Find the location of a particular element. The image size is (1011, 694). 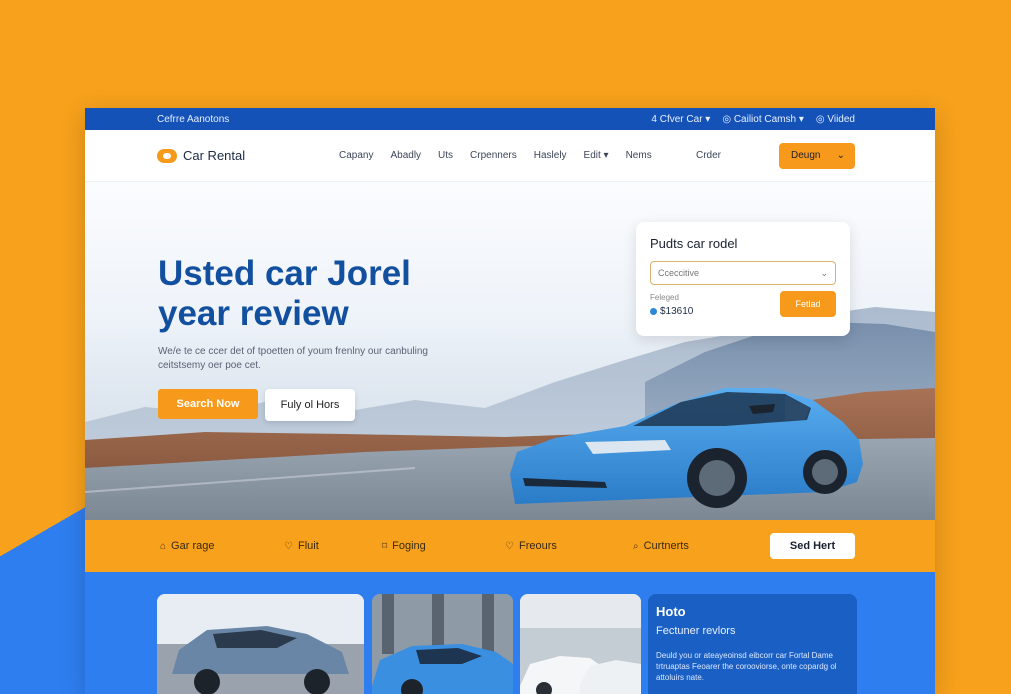

heart-icon: ♡ is located at coordinates (509, 546).